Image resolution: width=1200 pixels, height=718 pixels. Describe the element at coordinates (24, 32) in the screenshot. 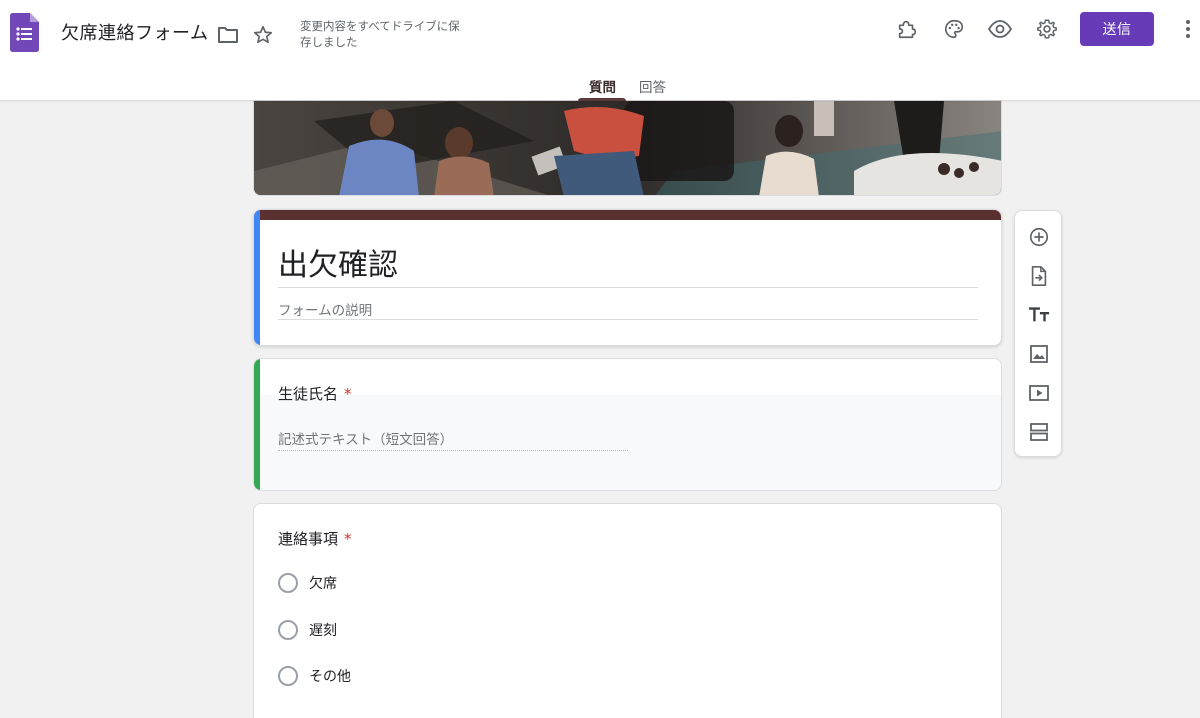

I see `forms-app-icon` at that location.